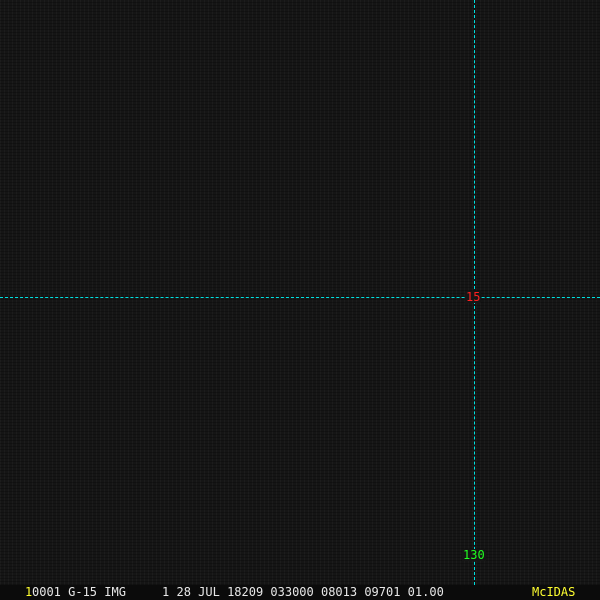  Describe the element at coordinates (474, 555) in the screenshot. I see `longitude-label: 130` at that location.